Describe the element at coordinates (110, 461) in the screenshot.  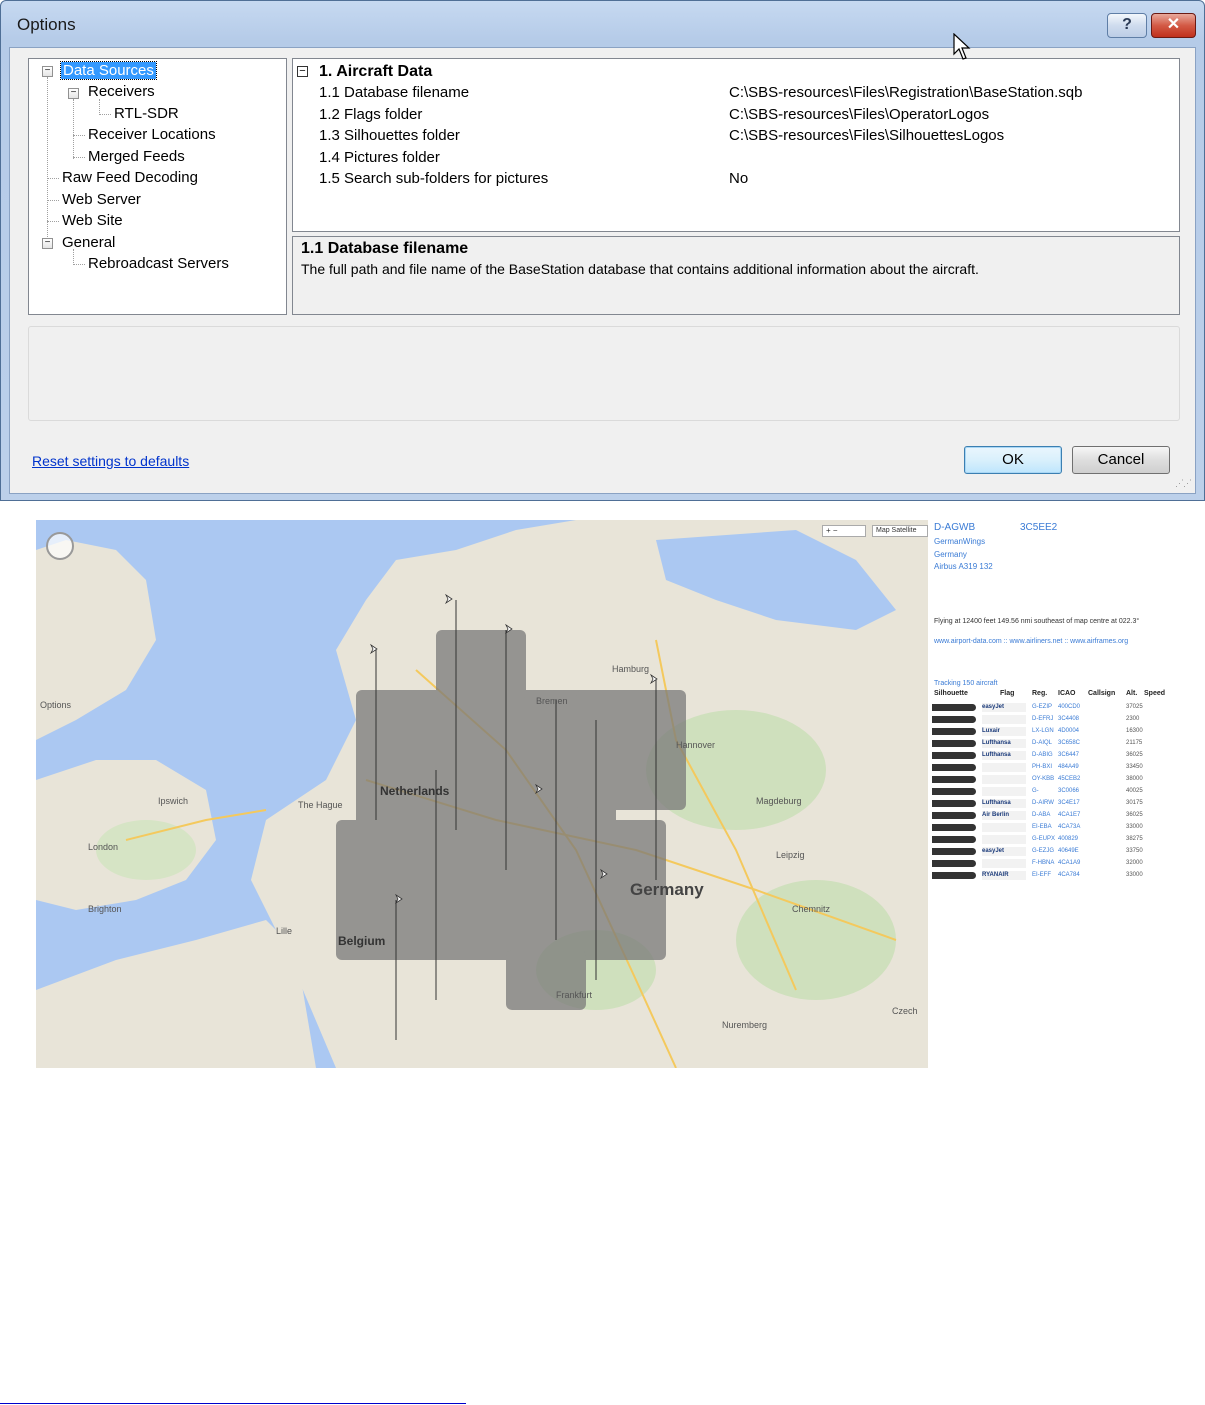
I see `reset-settings-link: Reset settings to defaults` at that location.